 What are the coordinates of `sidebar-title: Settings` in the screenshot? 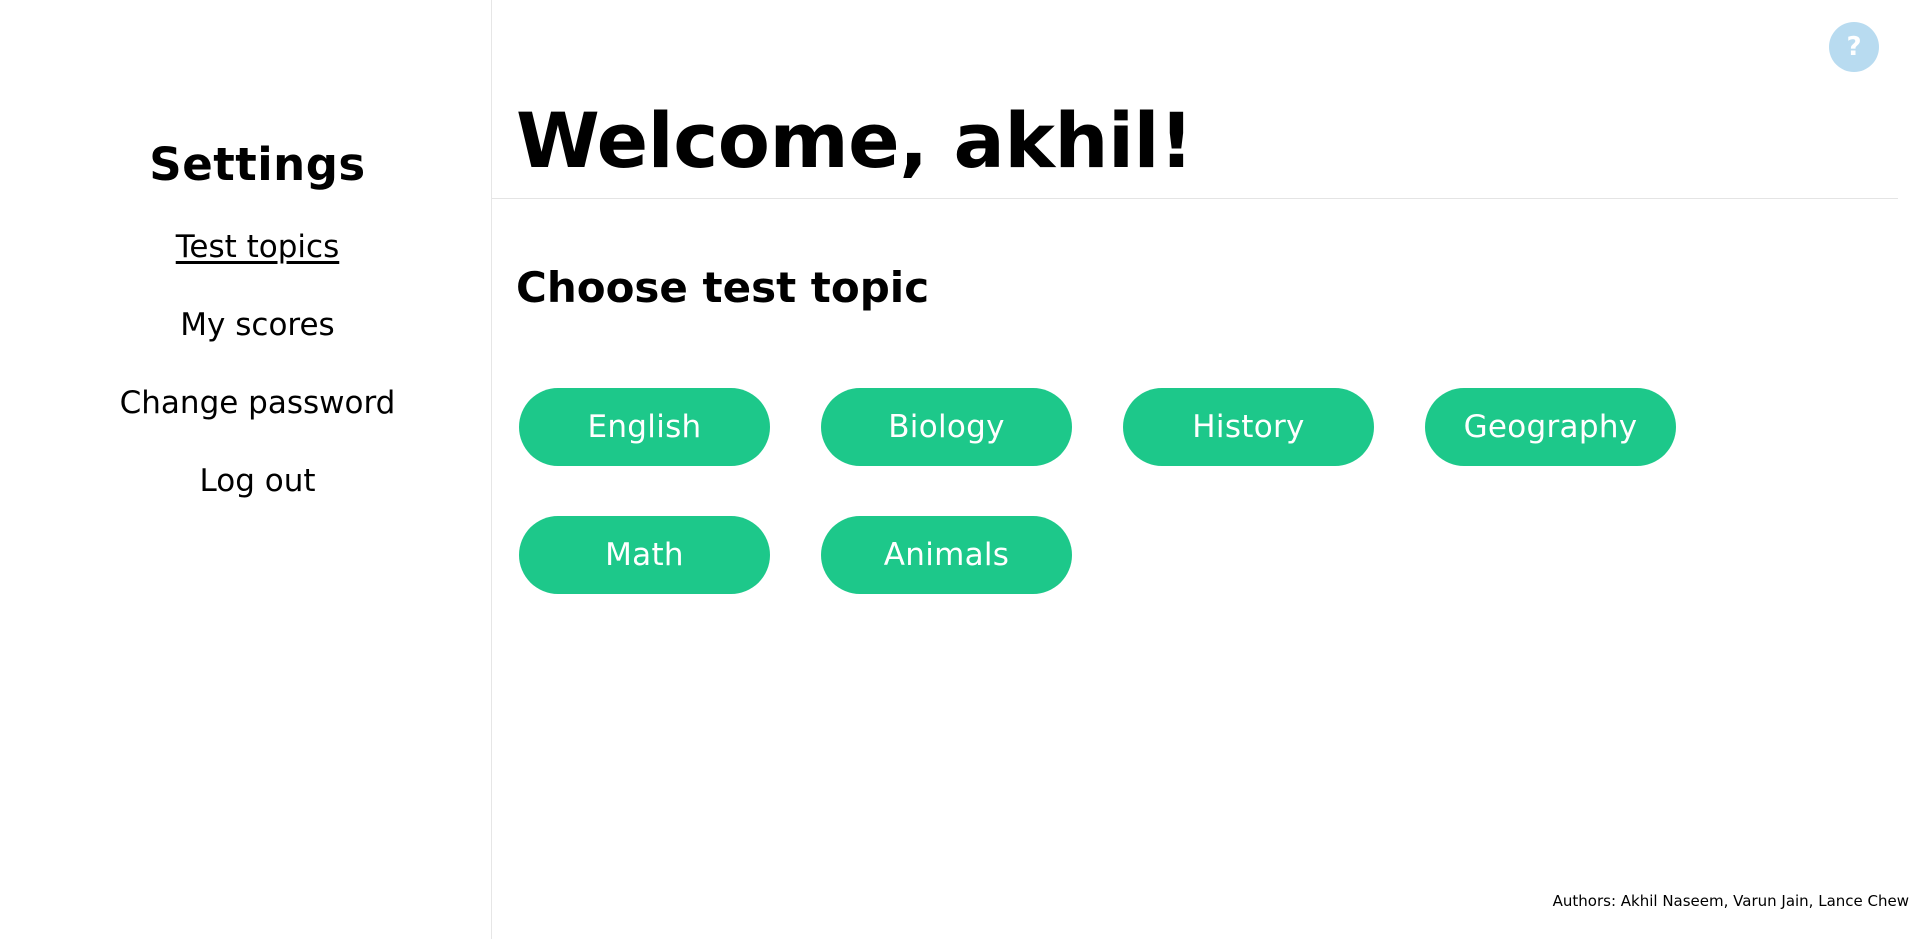 It's located at (257, 164).